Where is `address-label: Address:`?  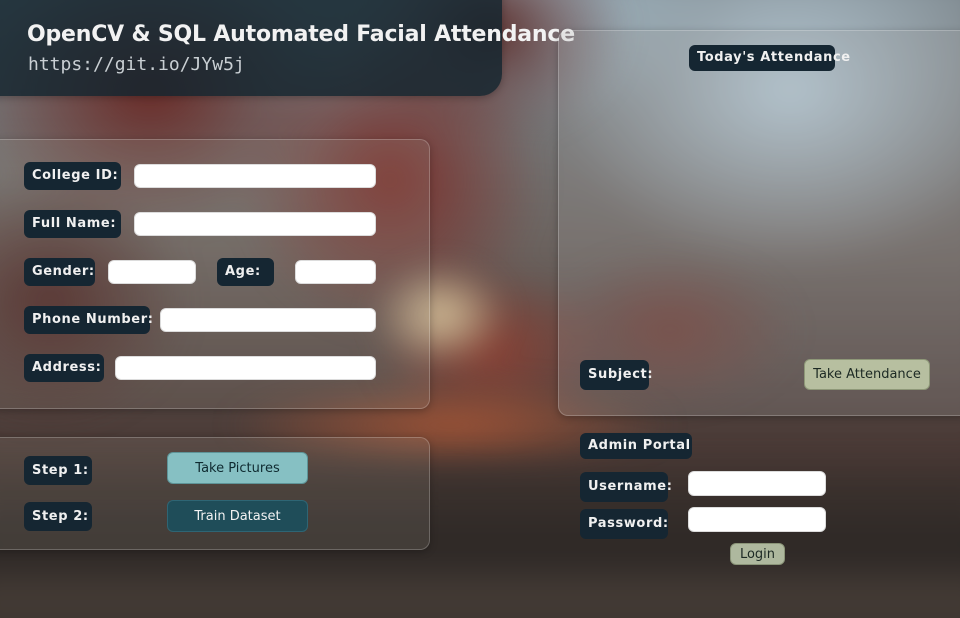 address-label: Address: is located at coordinates (64, 368).